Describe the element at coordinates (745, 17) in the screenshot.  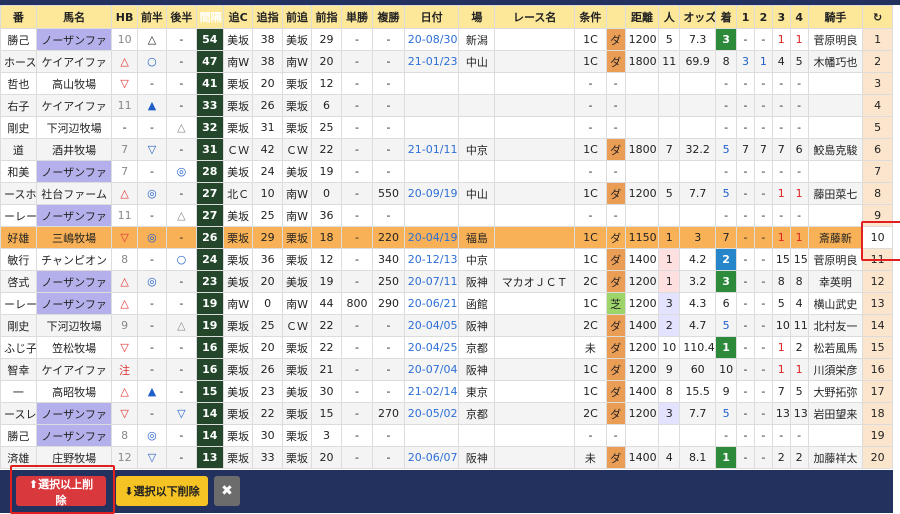
I see `column-header-21: 1` at that location.